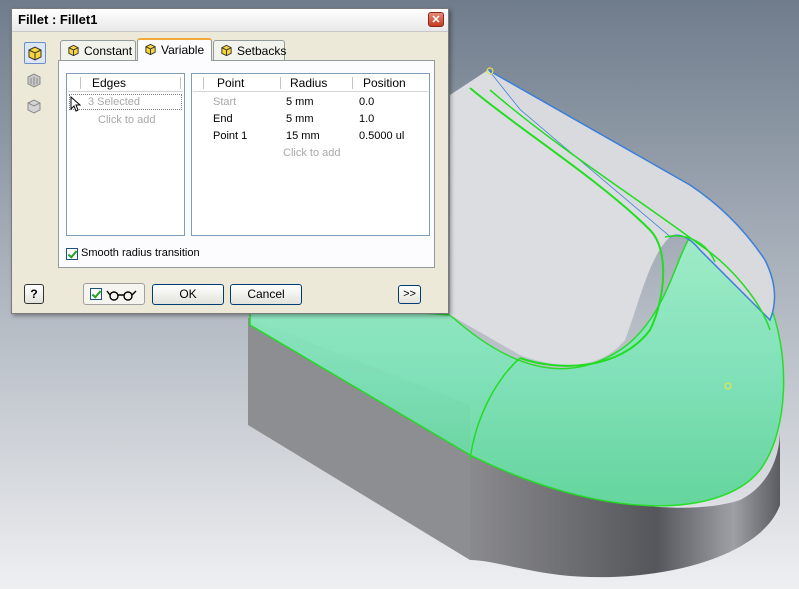 Image resolution: width=799 pixels, height=589 pixels. Describe the element at coordinates (303, 136) in the screenshot. I see `radius-cell: 15 mm` at that location.